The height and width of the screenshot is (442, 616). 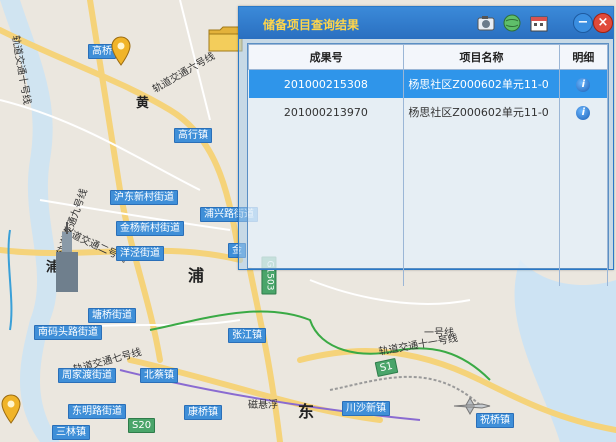 I want to click on place-label-chuansha: 川沙新镇, so click(x=366, y=408).